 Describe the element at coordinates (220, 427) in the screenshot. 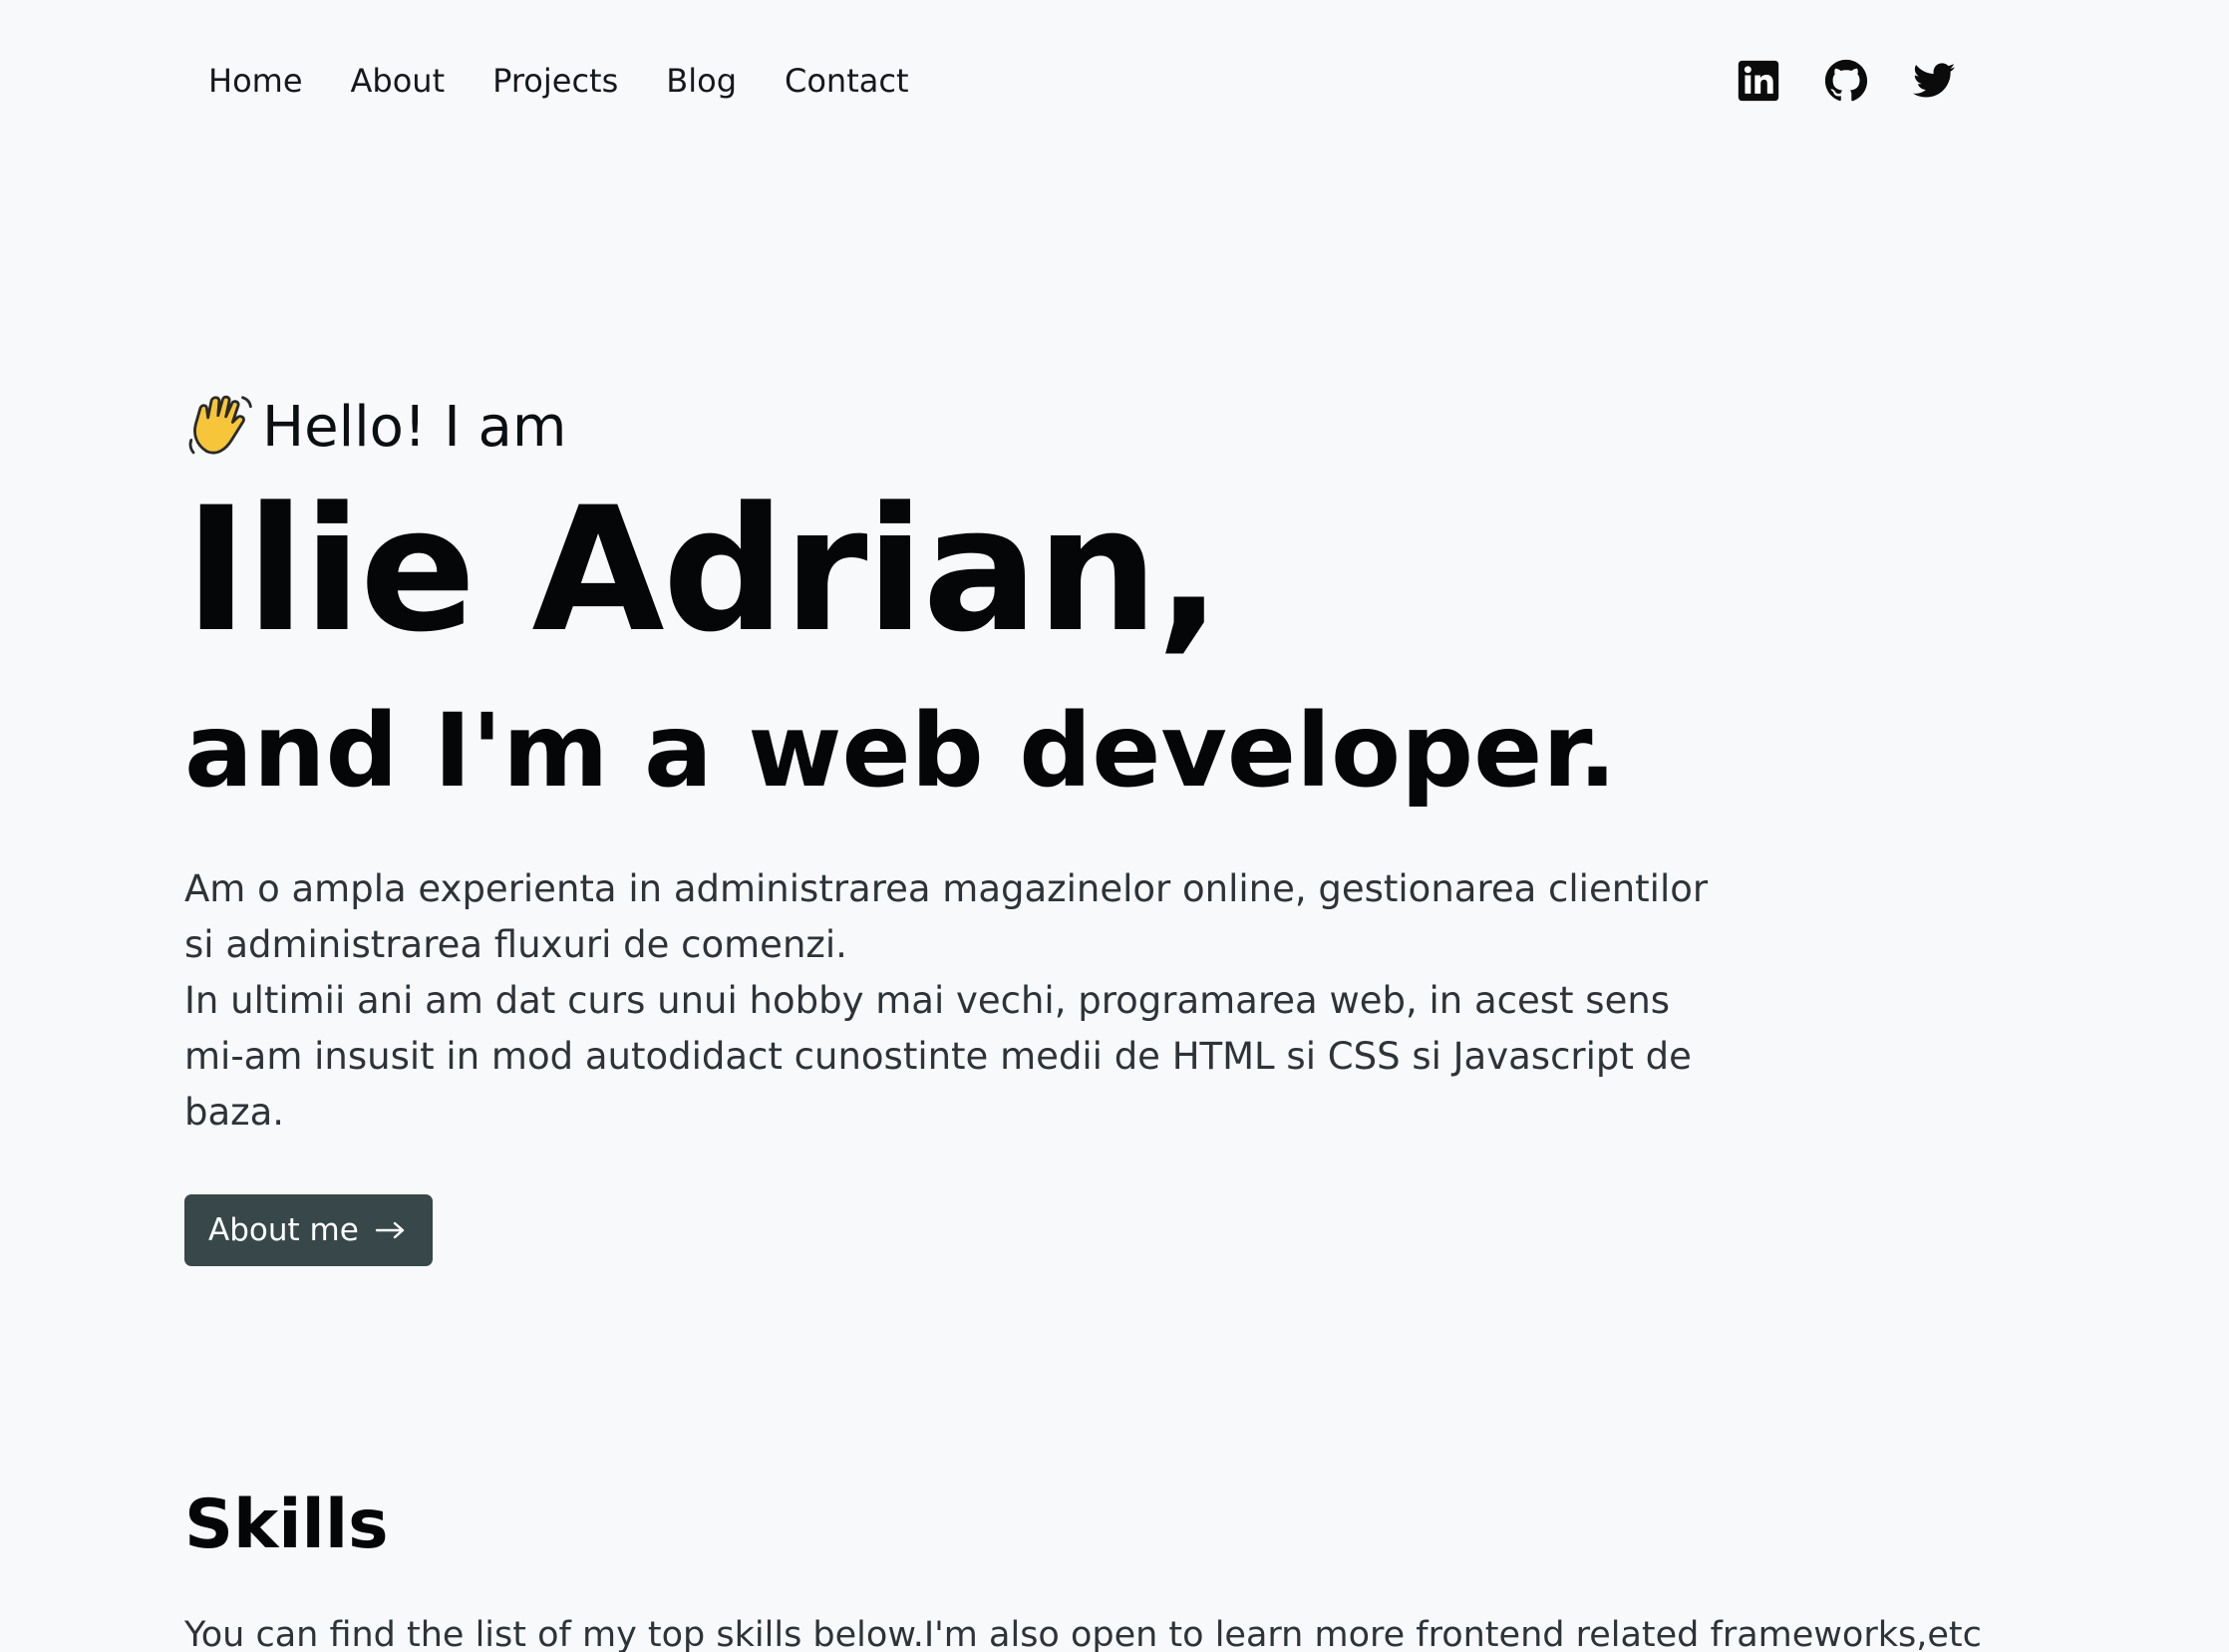

I see `waving-hand-icon` at that location.